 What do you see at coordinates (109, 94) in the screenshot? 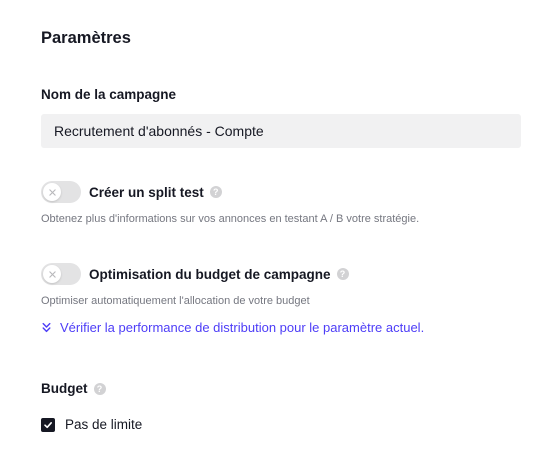
I see `campaign-name-label: Nom de la campagne` at bounding box center [109, 94].